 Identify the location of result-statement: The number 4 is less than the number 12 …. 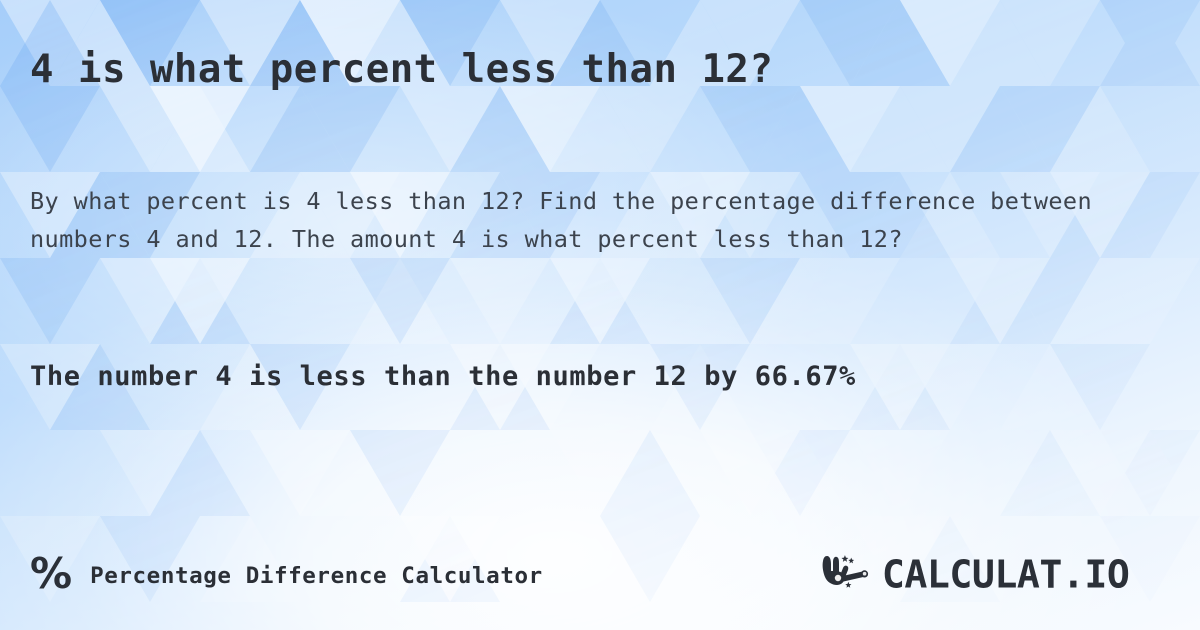
(443, 376).